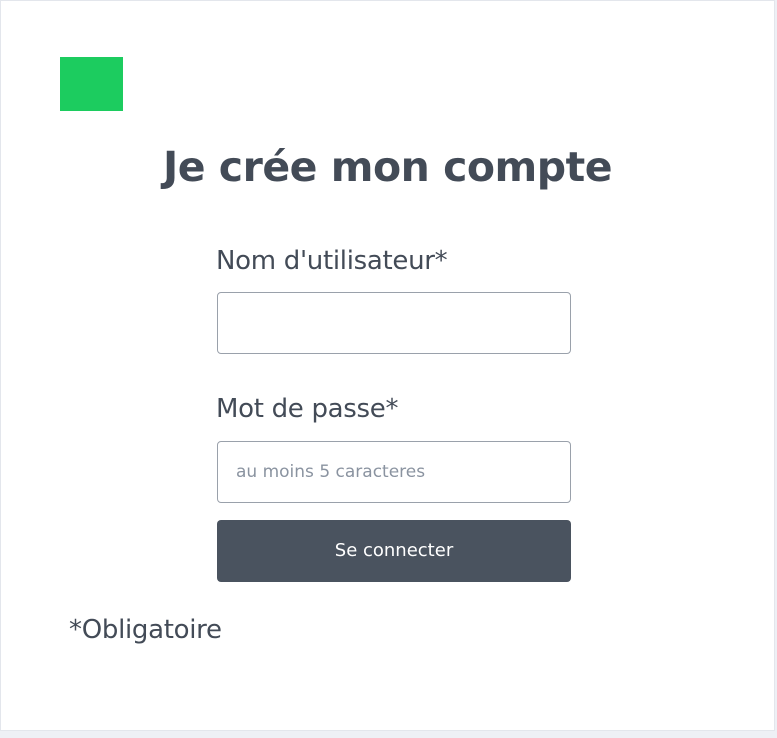  I want to click on page-title: Je crée mon compte, so click(387, 167).